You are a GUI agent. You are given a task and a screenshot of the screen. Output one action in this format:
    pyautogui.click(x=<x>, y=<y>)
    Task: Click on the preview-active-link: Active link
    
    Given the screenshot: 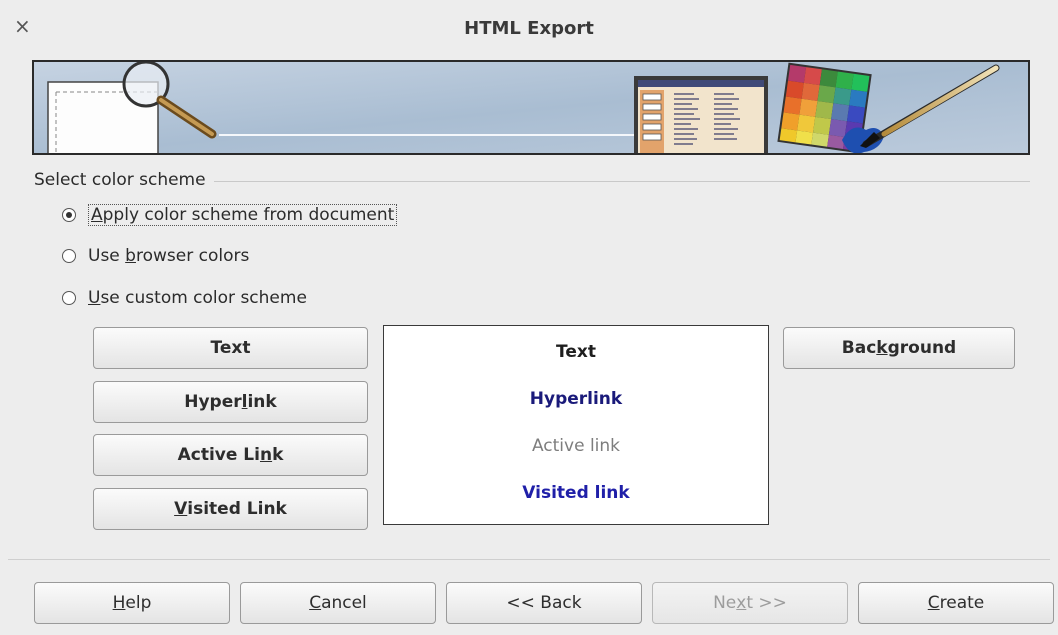 What is the action you would take?
    pyautogui.click(x=576, y=446)
    